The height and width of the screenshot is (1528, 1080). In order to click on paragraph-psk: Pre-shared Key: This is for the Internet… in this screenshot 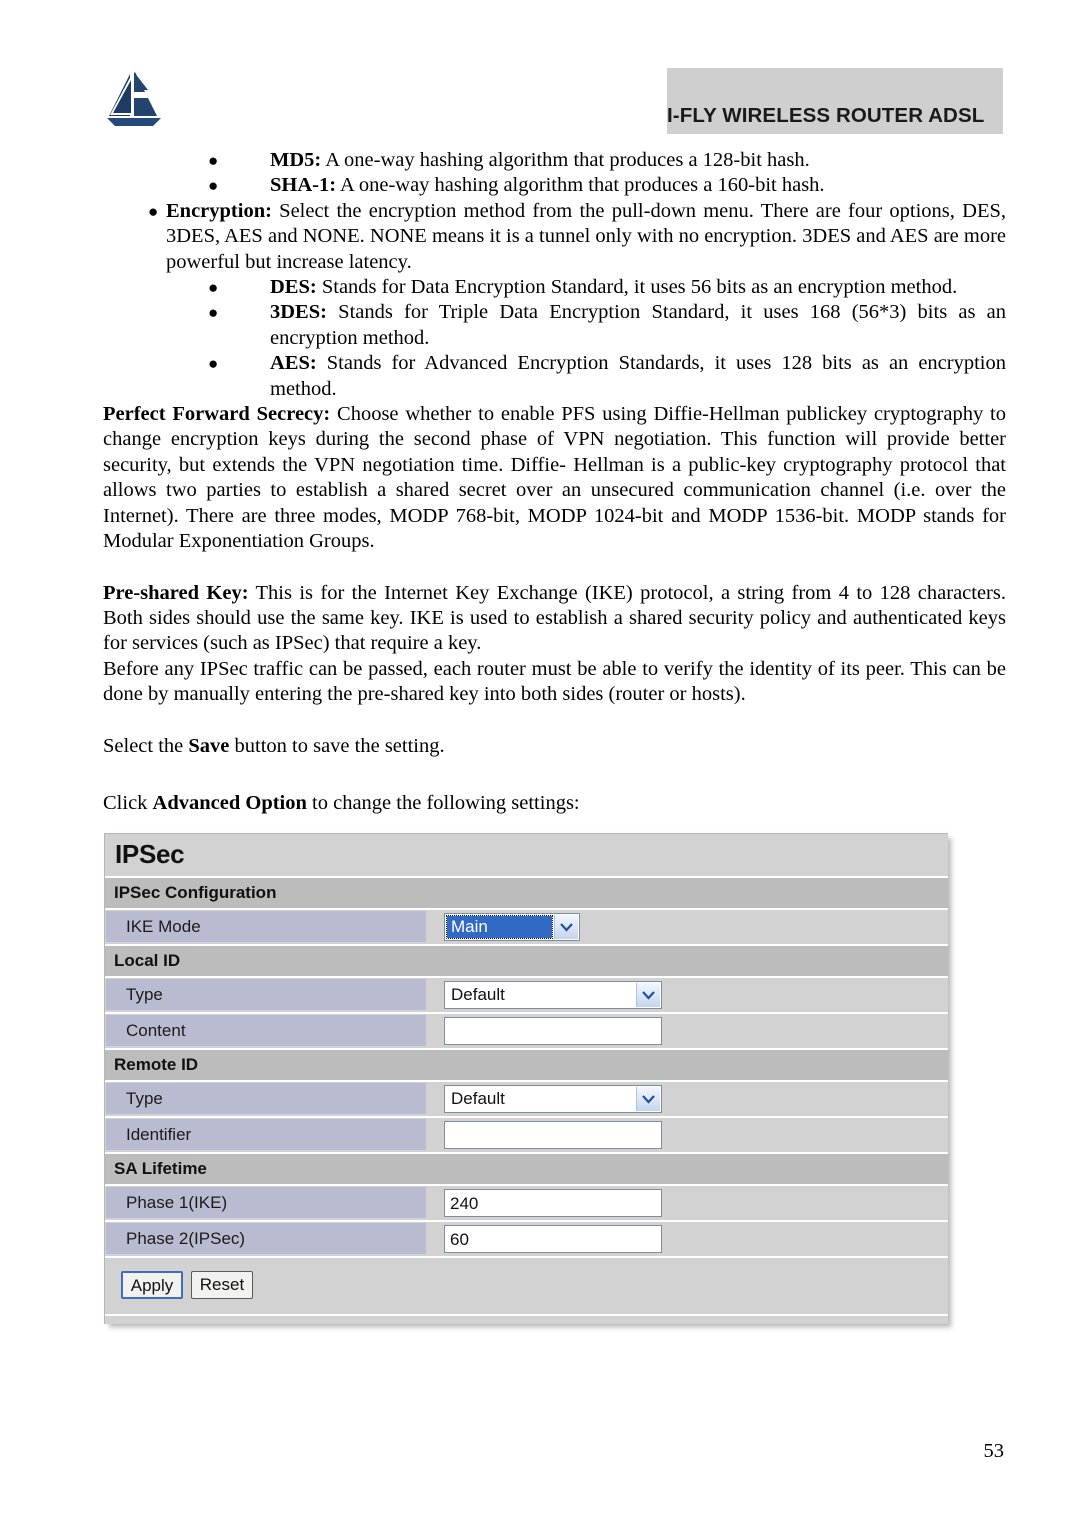, I will do `click(554, 619)`.